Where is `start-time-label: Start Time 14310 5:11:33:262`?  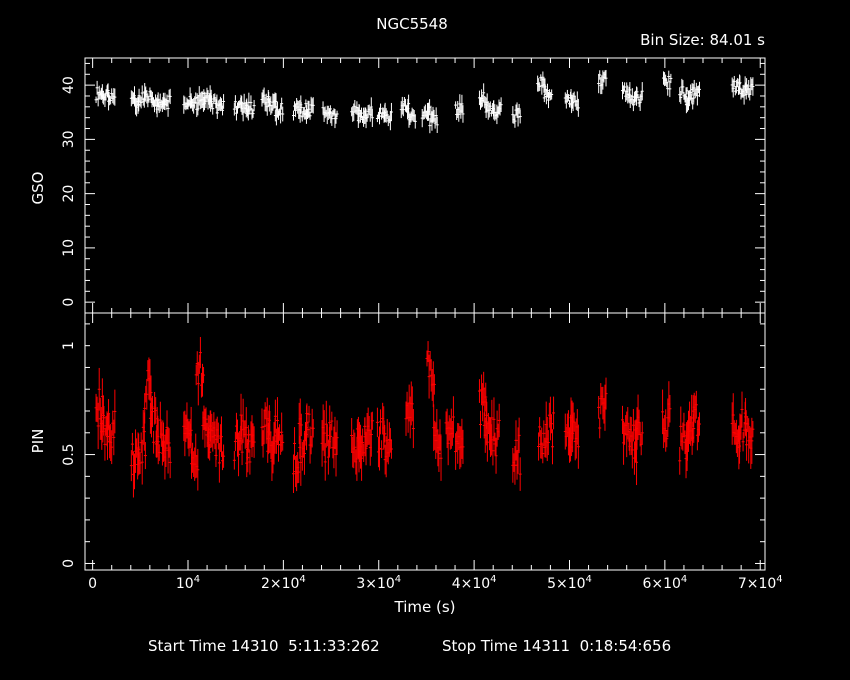 start-time-label: Start Time 14310 5:11:33:262 is located at coordinates (264, 646).